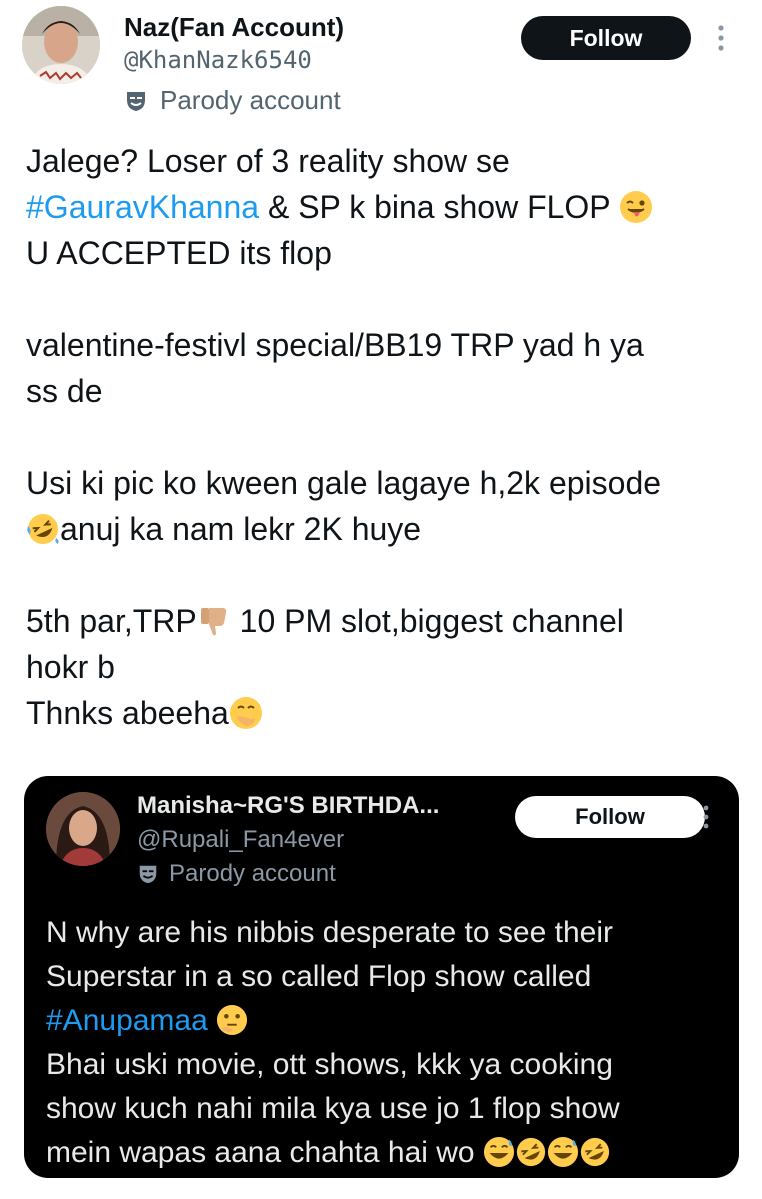 Image resolution: width=762 pixels, height=1199 pixels. Describe the element at coordinates (234, 27) in the screenshot. I see `author-name: Naz(Fan Account)` at that location.